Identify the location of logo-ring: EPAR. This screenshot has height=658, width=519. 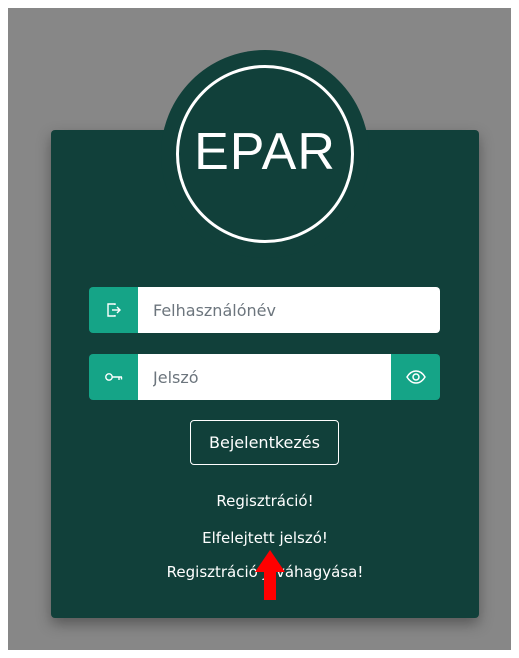
(265, 154).